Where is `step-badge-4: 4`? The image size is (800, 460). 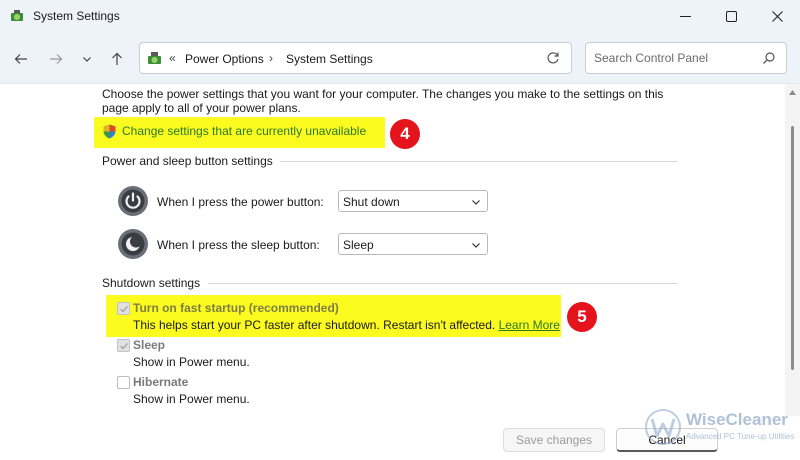 step-badge-4: 4 is located at coordinates (405, 134).